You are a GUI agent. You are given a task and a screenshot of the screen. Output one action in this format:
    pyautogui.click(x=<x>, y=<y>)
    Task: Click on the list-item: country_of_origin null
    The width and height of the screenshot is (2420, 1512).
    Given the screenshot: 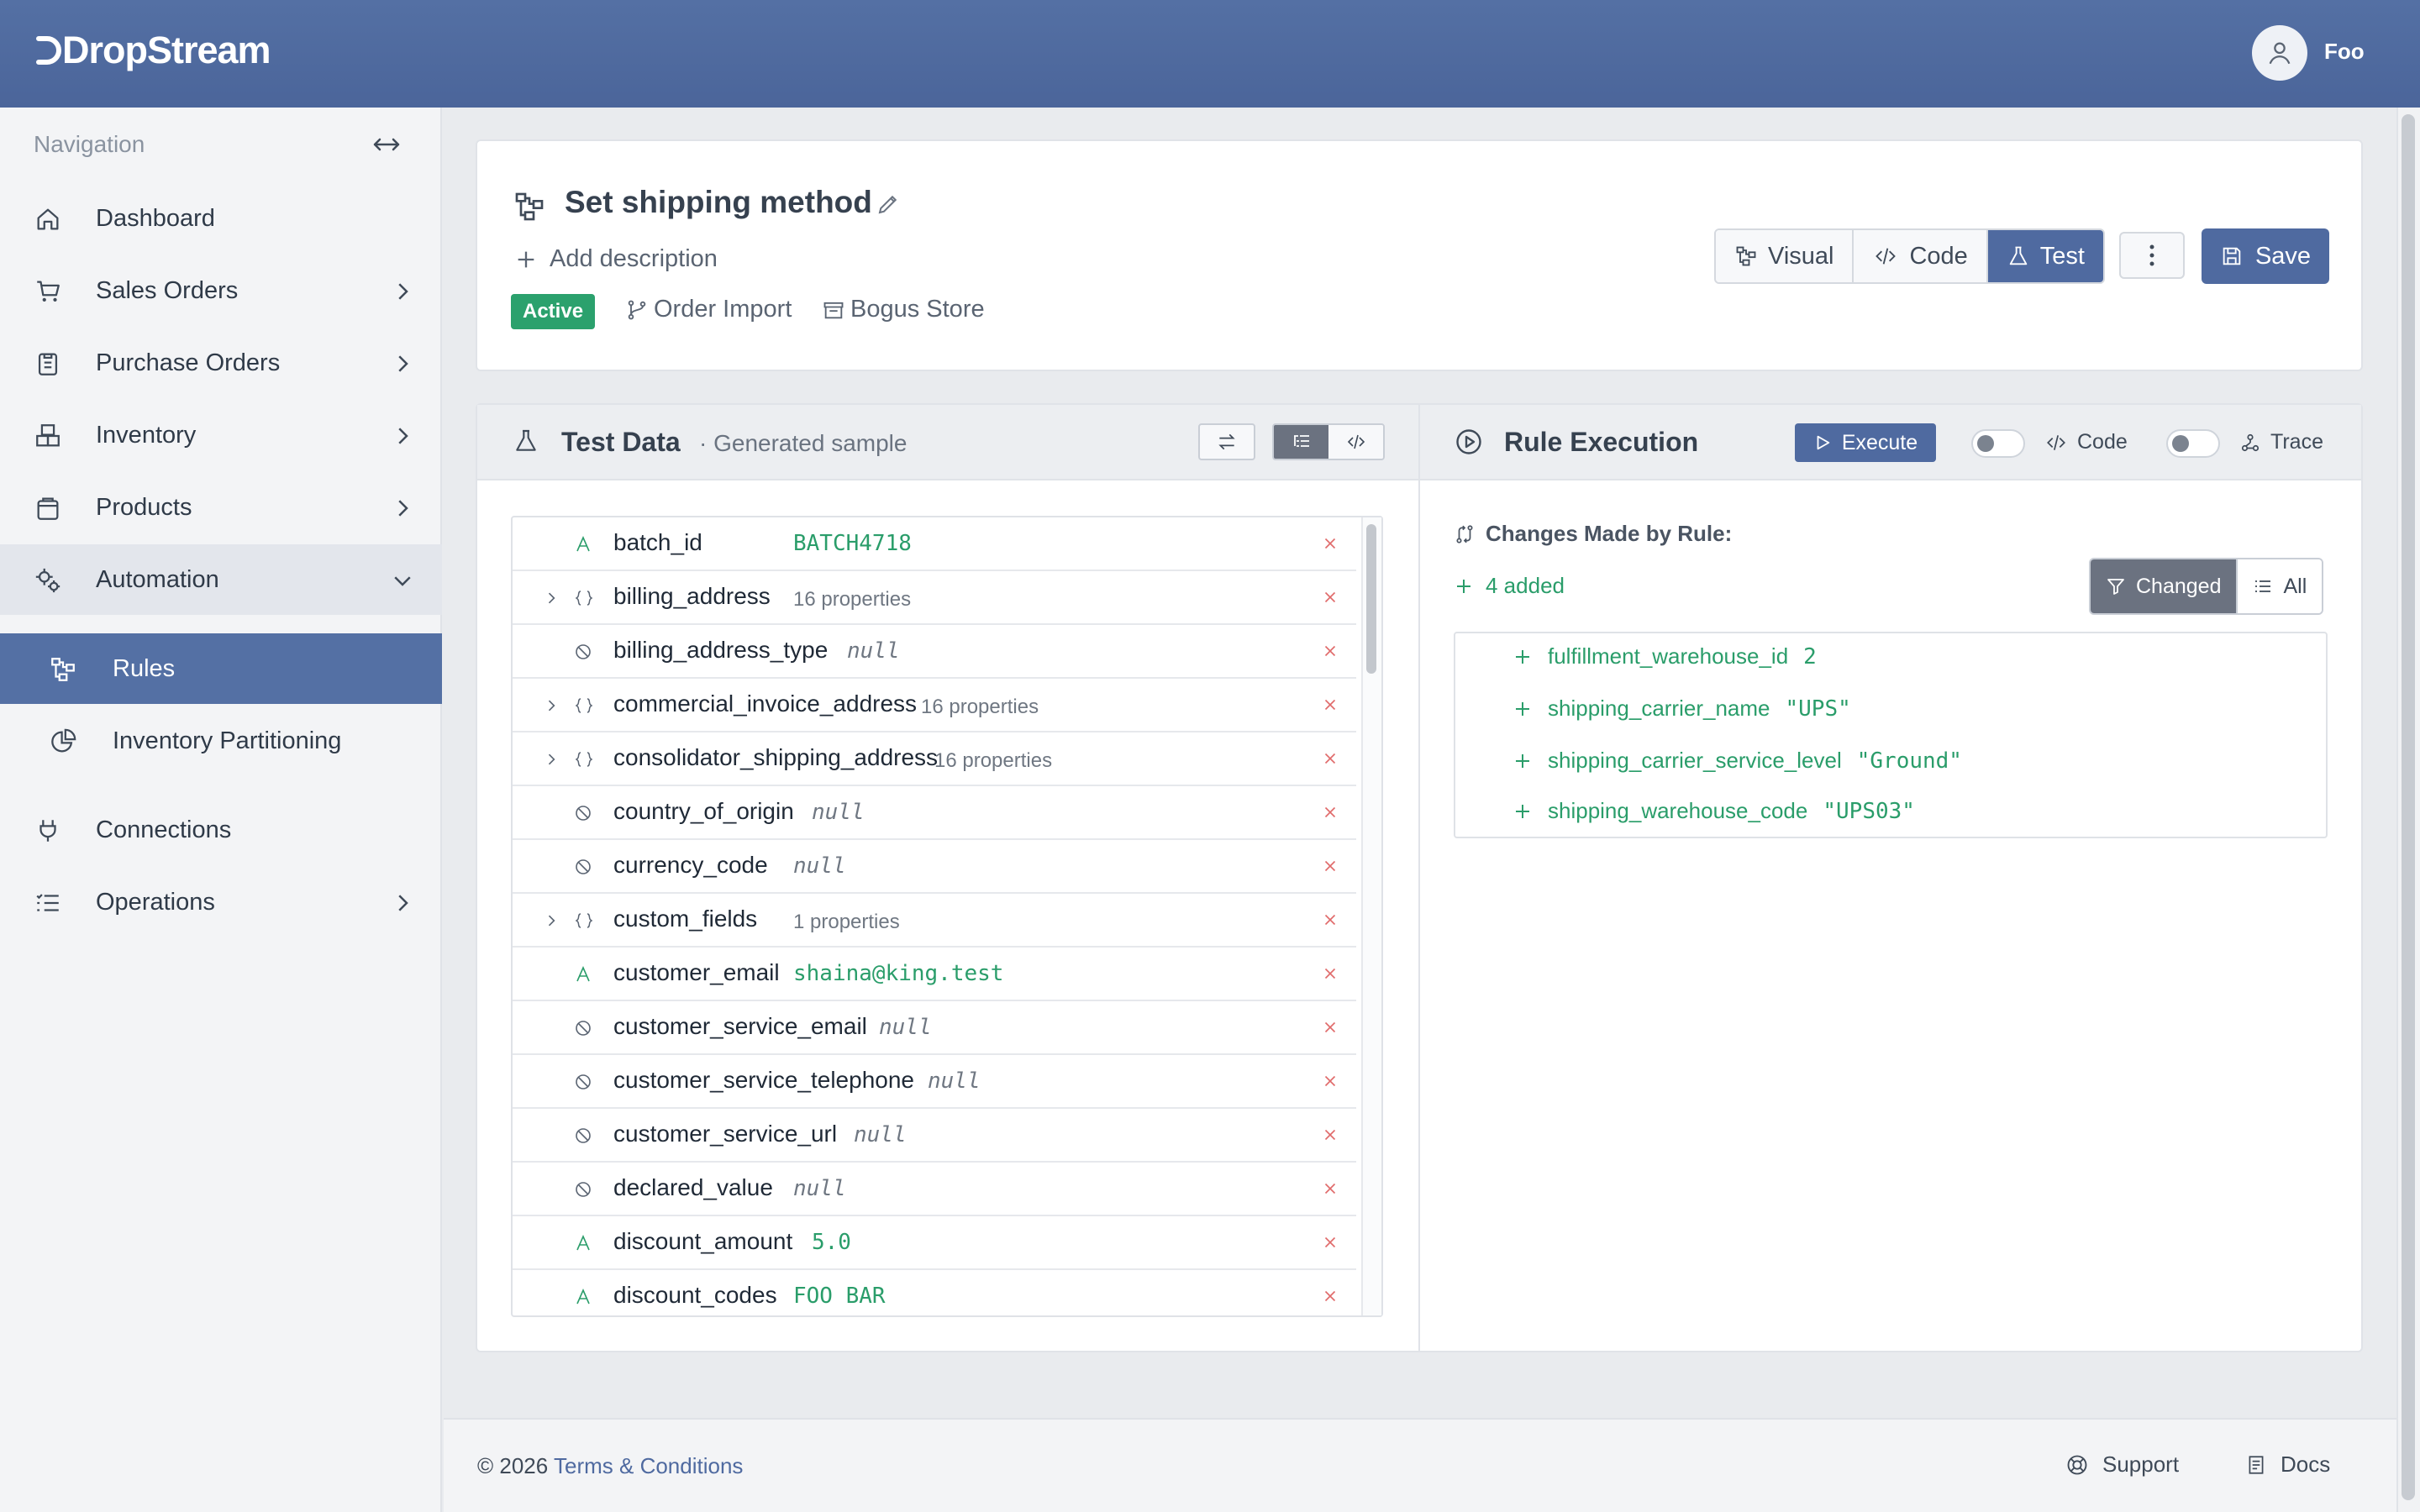 What is the action you would take?
    pyautogui.click(x=934, y=813)
    